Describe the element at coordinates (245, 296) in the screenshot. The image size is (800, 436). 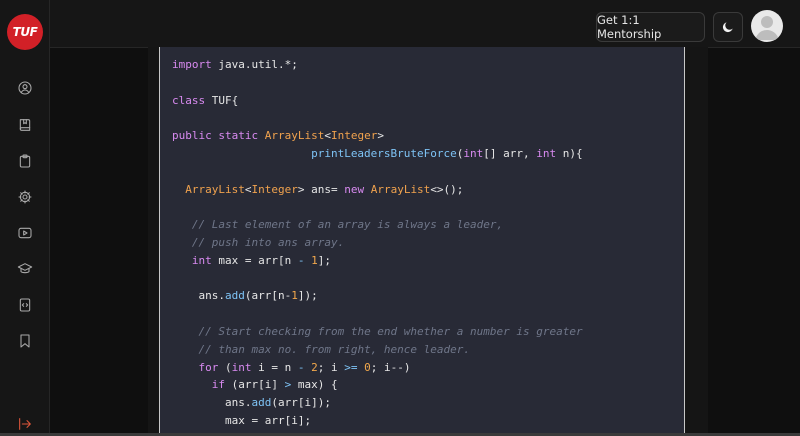
I see `code-line: ans.add(arr[n-1]);` at that location.